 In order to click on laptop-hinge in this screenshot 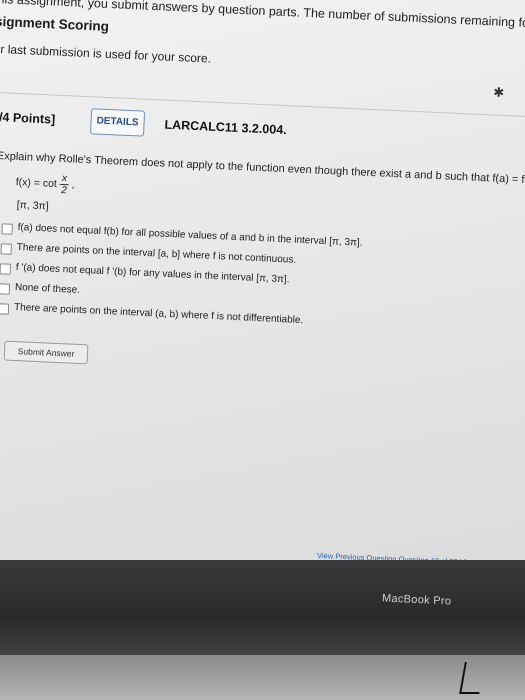, I will do `click(262, 677)`.